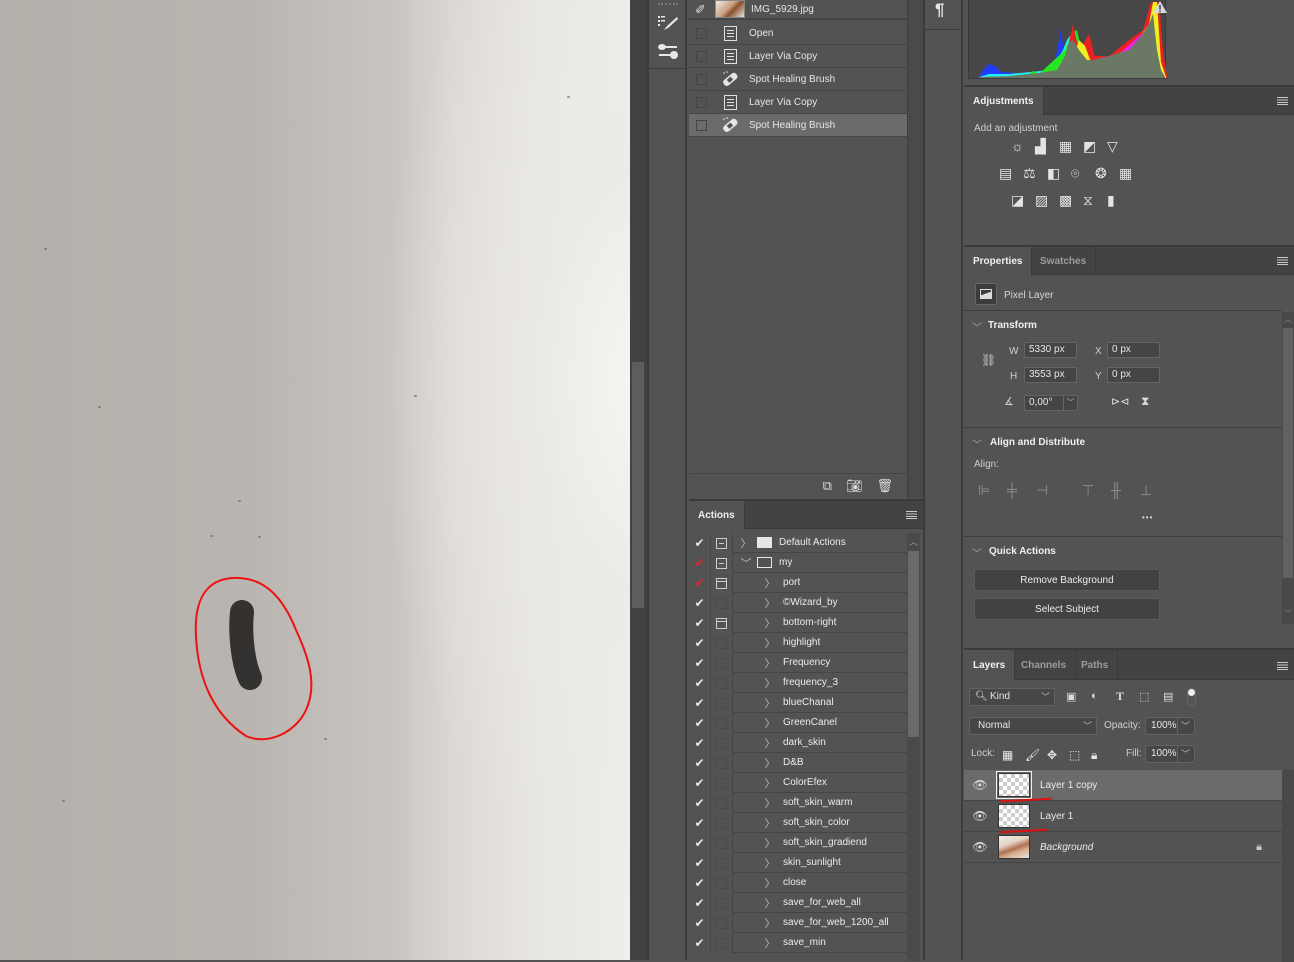 The image size is (1294, 962). I want to click on remove-background-button: Remove Background, so click(1067, 580).